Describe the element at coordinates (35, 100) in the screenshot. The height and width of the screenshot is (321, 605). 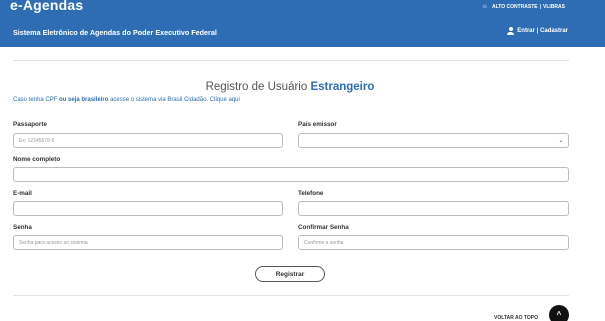
I see `cpf-hint-before: Caso tenha CPF` at that location.